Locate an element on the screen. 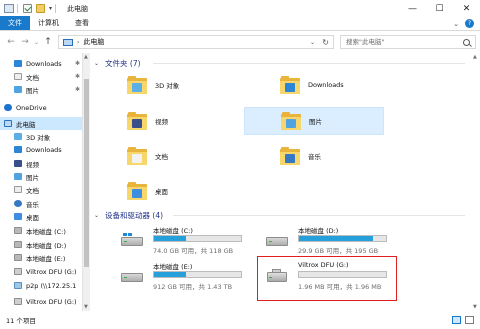 The image size is (480, 329). tab-view: 查看 is located at coordinates (82, 23).